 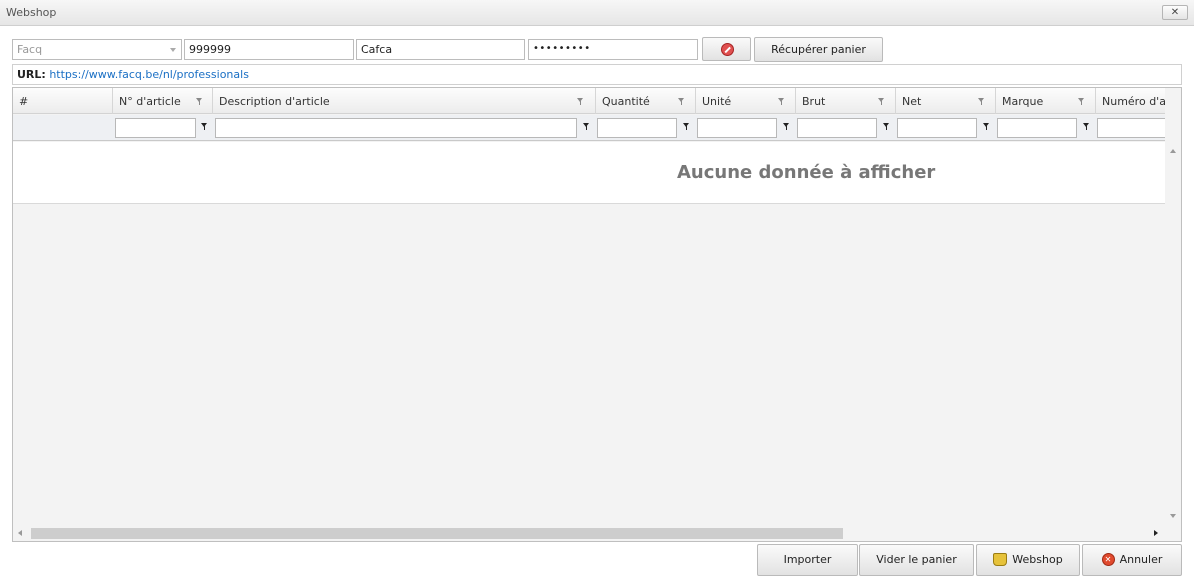 I want to click on cancel-button: Annuler, so click(x=1132, y=560).